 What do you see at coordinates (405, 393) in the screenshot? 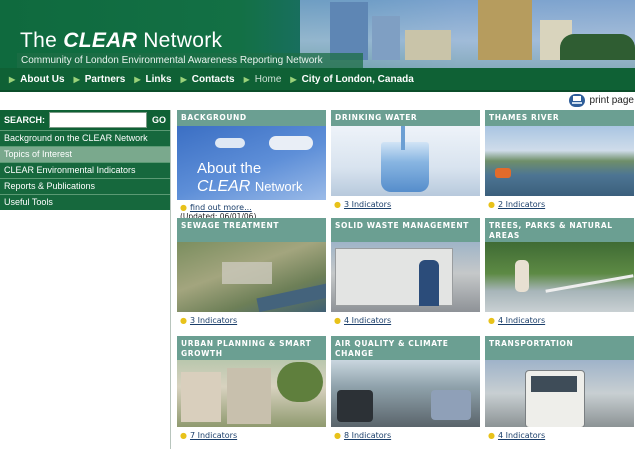
I see `air-quality-image` at bounding box center [405, 393].